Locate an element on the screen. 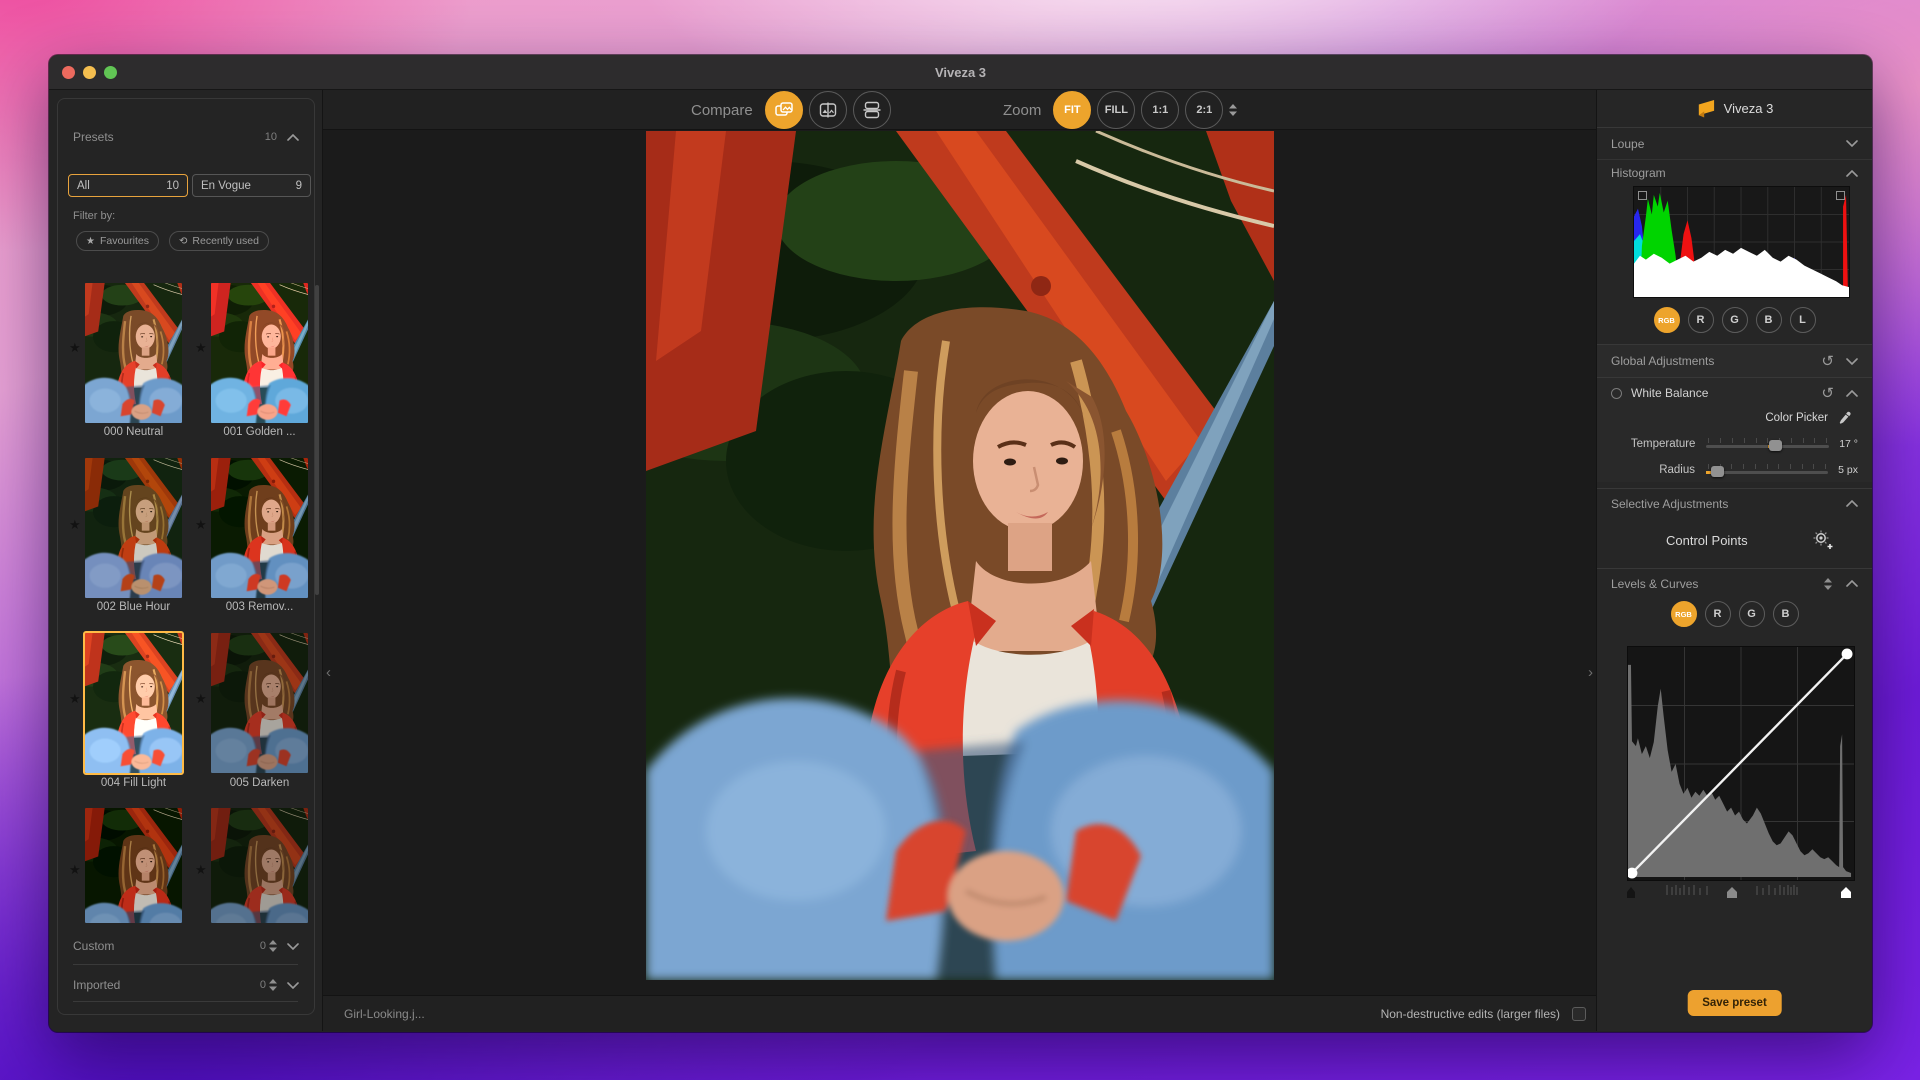 This screenshot has height=1080, width=1920. presets-header: Presets 10 is located at coordinates (186, 137).